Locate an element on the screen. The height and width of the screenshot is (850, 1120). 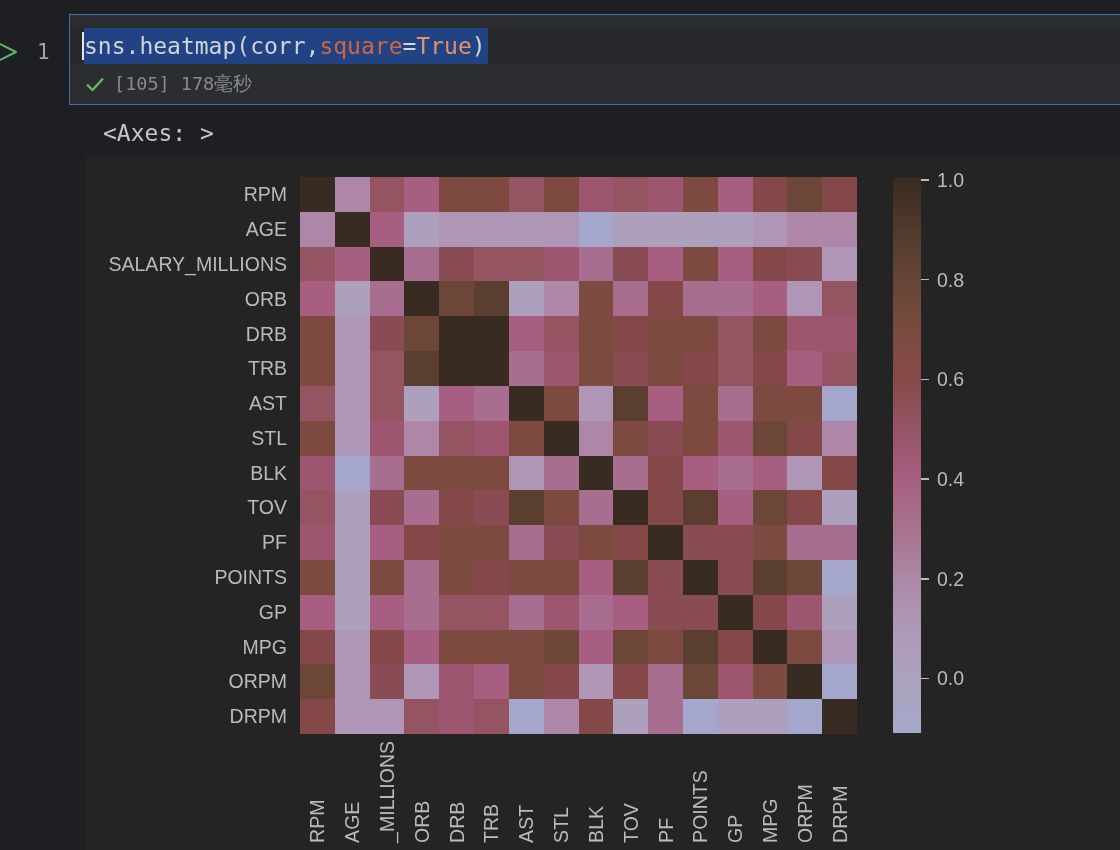
row-label: POINTS is located at coordinates (250, 577).